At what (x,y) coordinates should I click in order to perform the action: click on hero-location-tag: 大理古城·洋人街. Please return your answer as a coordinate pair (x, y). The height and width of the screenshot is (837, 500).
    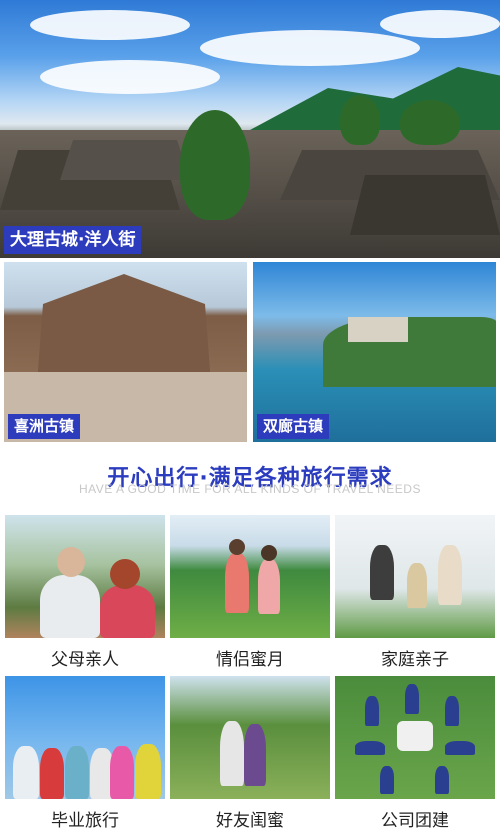
    Looking at the image, I should click on (73, 240).